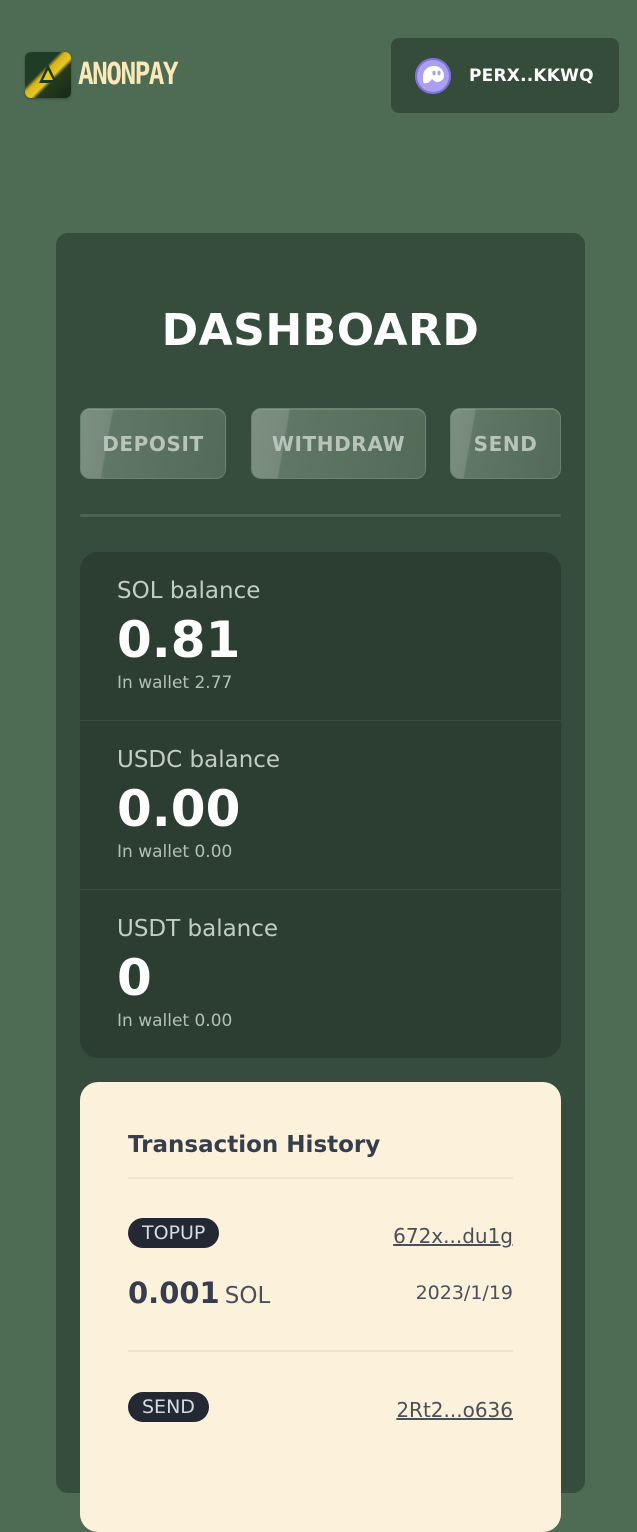 The image size is (637, 1532). I want to click on withdraw-button: WITHDRAW, so click(338, 443).